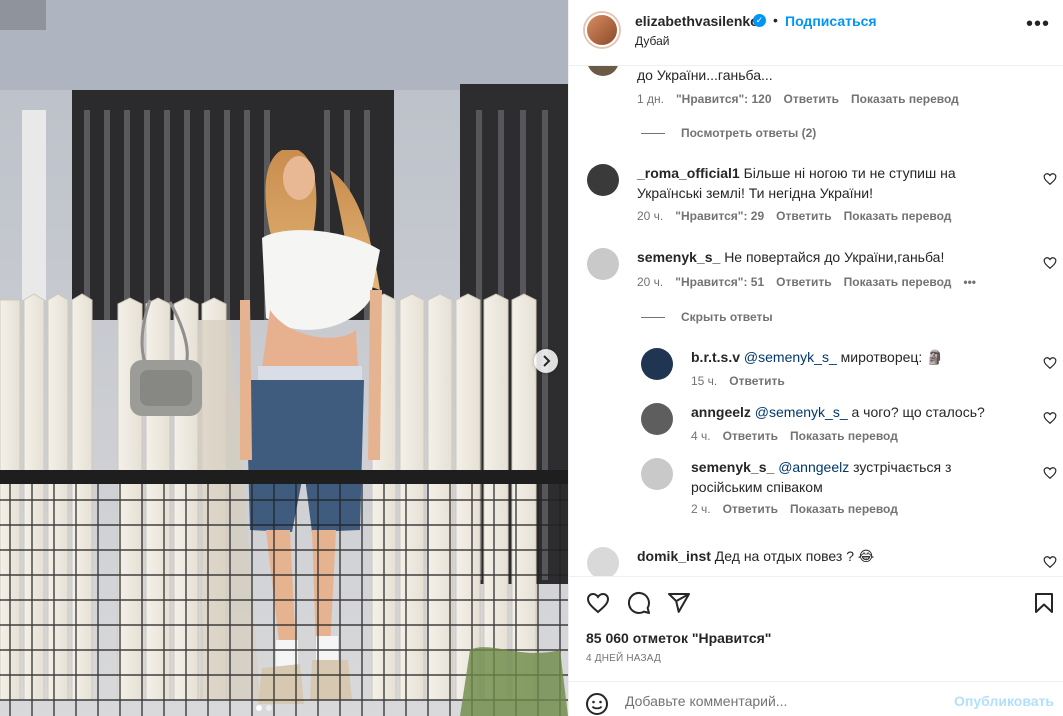  Describe the element at coordinates (701, 436) in the screenshot. I see `reply-time: 4 ч.` at that location.